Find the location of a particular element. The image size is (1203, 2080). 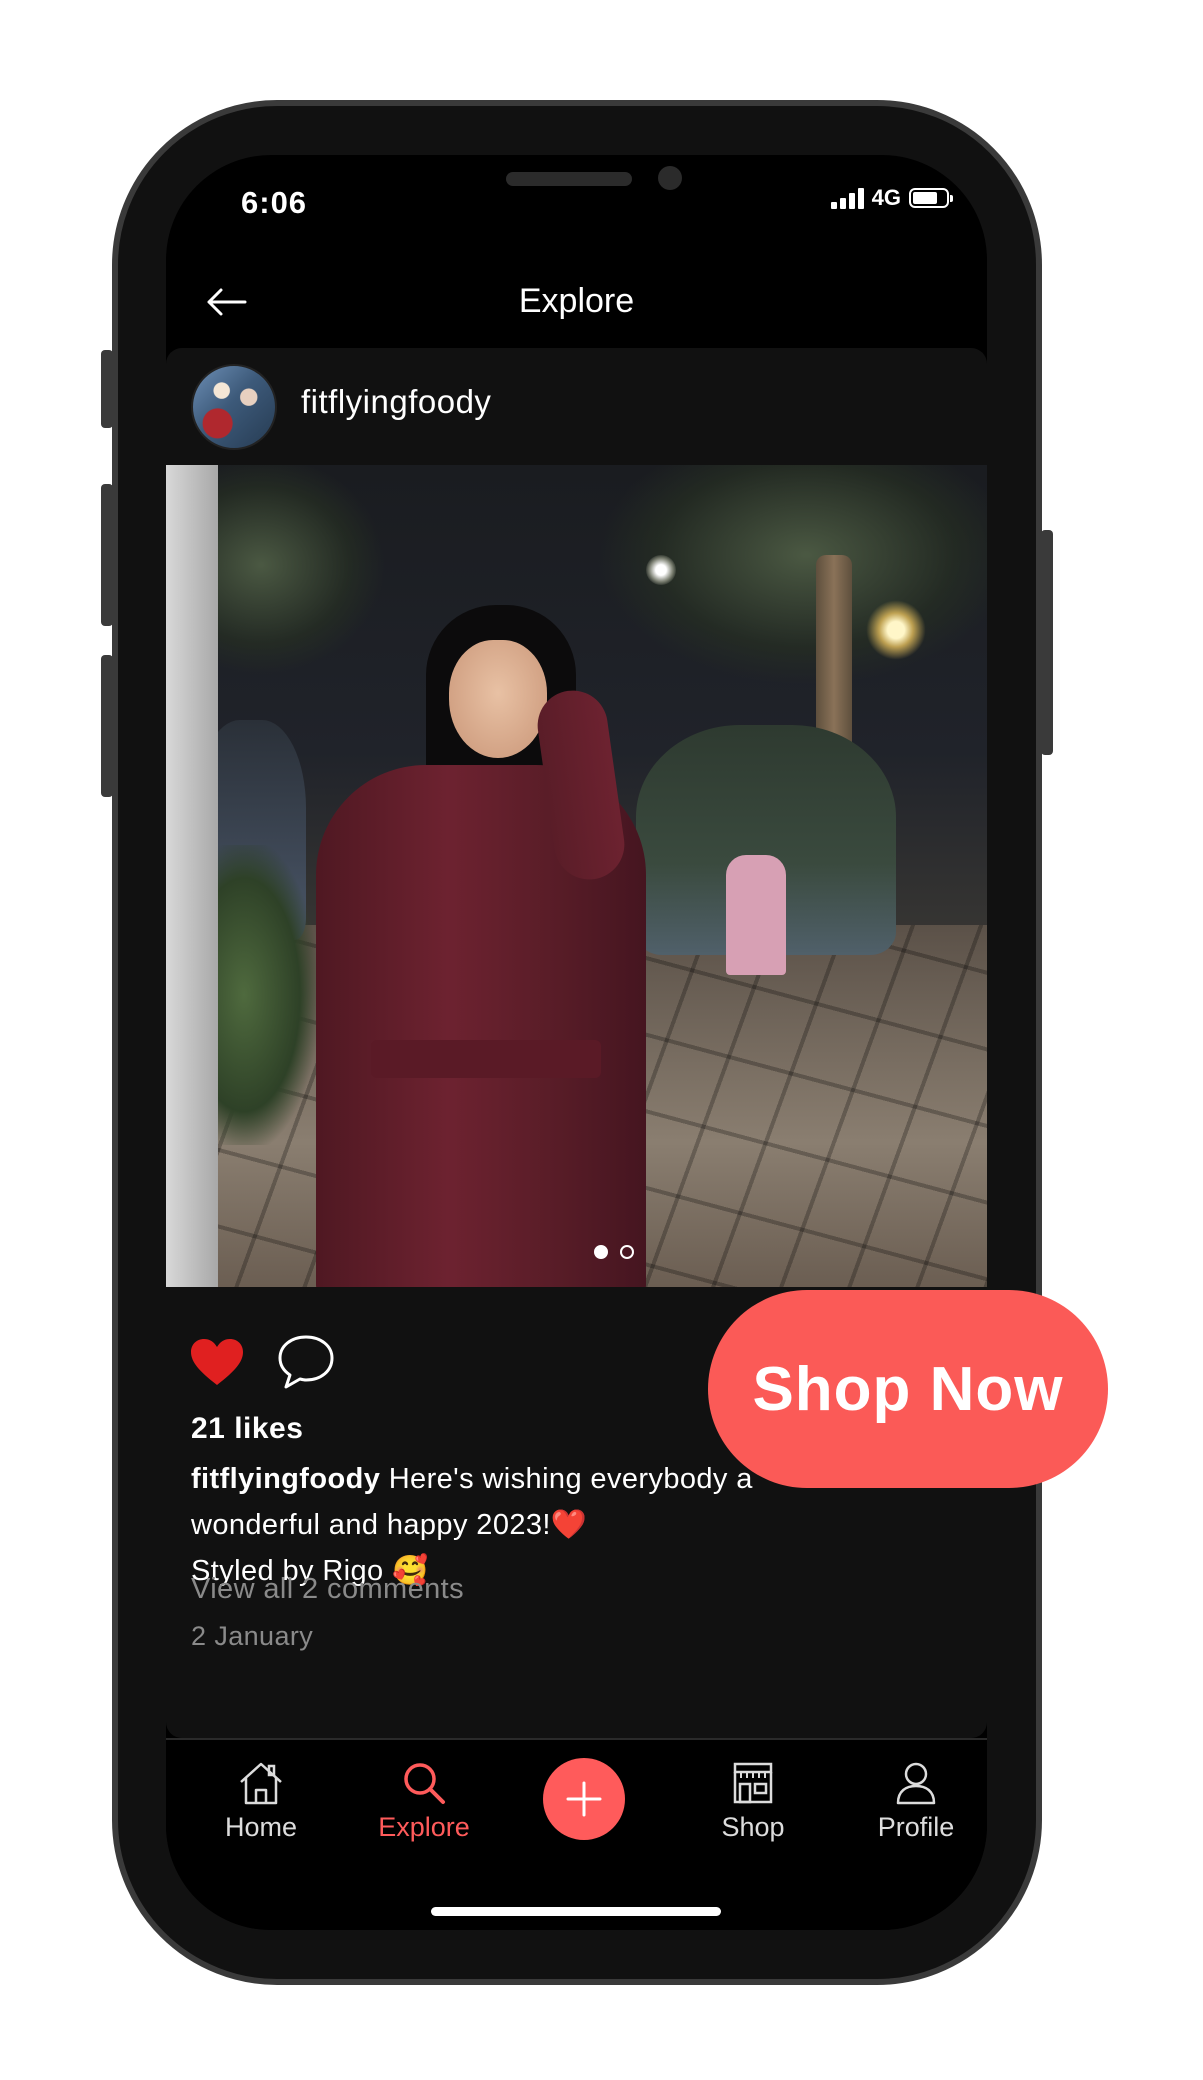

status-indicators: 4G is located at coordinates (891, 198).